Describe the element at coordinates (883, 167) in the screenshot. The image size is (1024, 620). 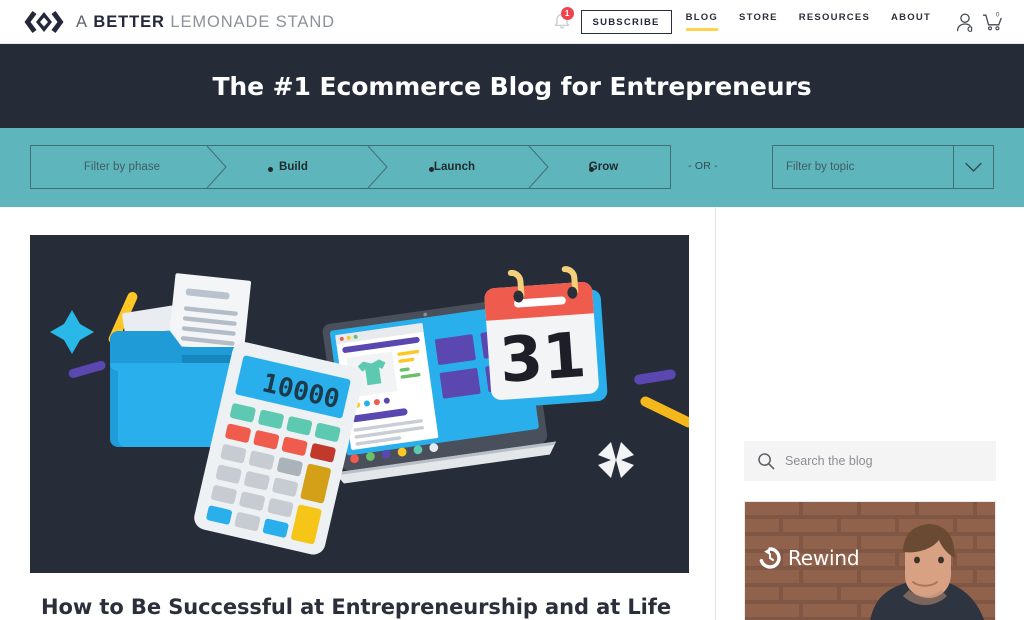
I see `topic-filter-dropdown: Filter by topic` at that location.